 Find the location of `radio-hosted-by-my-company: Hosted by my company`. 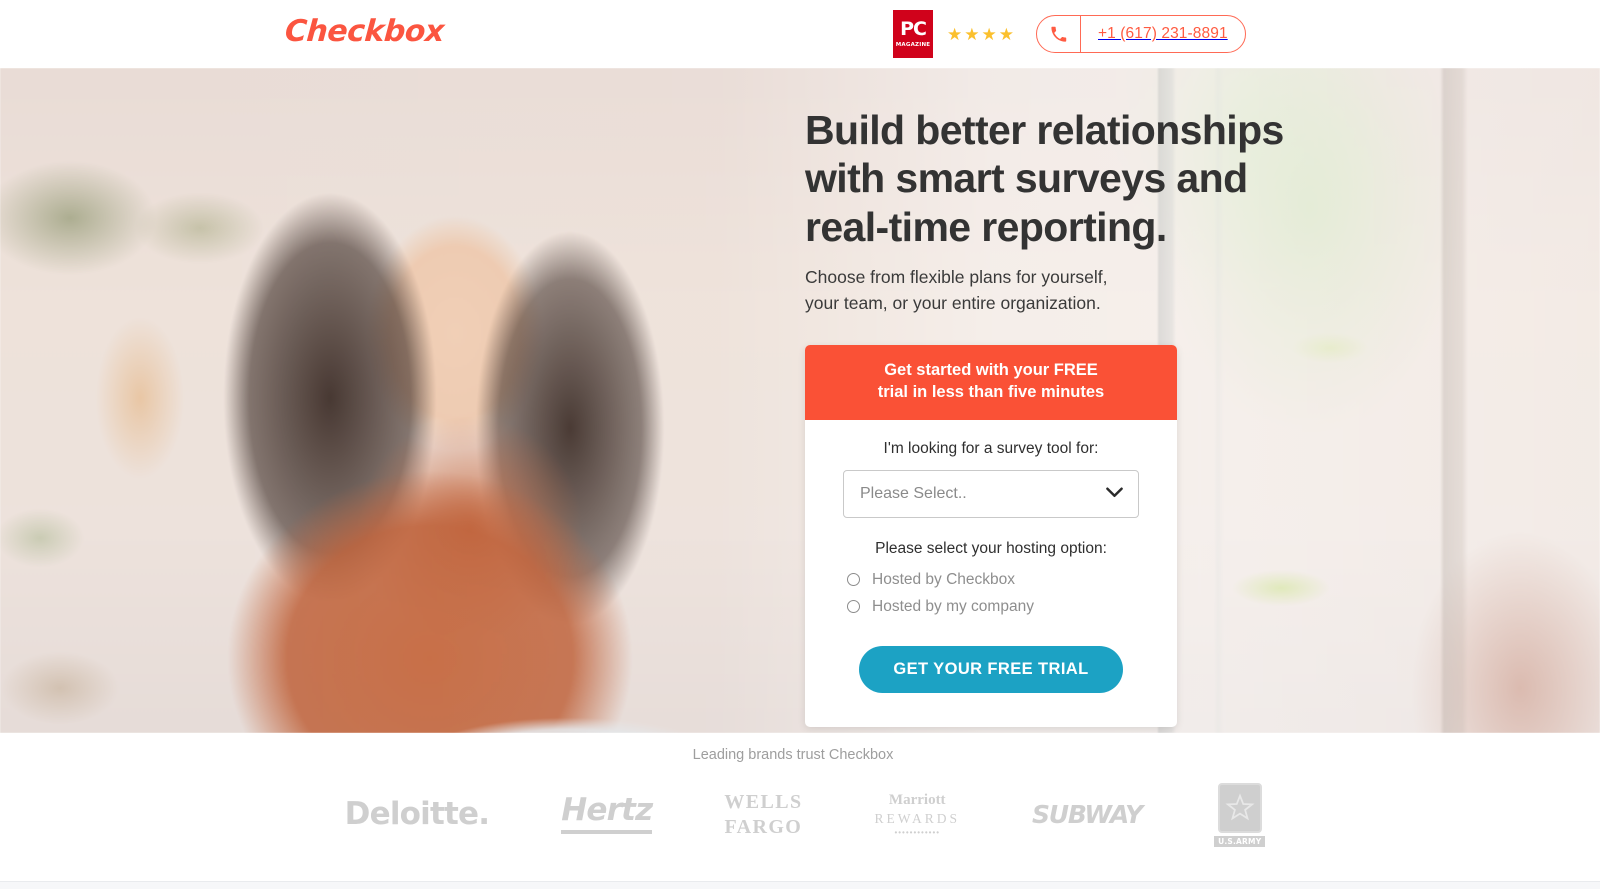

radio-hosted-by-my-company: Hosted by my company is located at coordinates (991, 607).